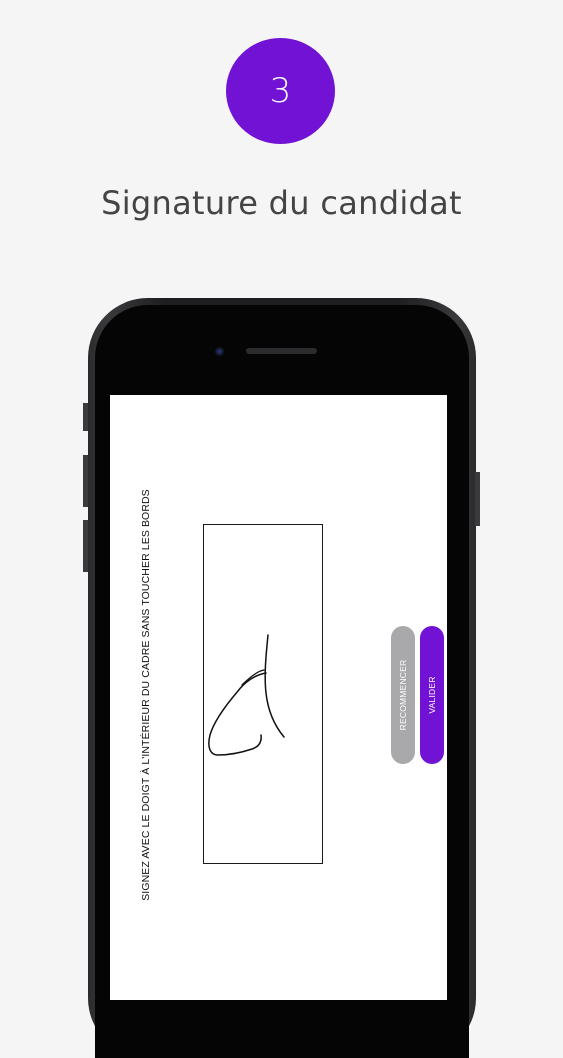  I want to click on restart-button: RECOMMENCER, so click(403, 695).